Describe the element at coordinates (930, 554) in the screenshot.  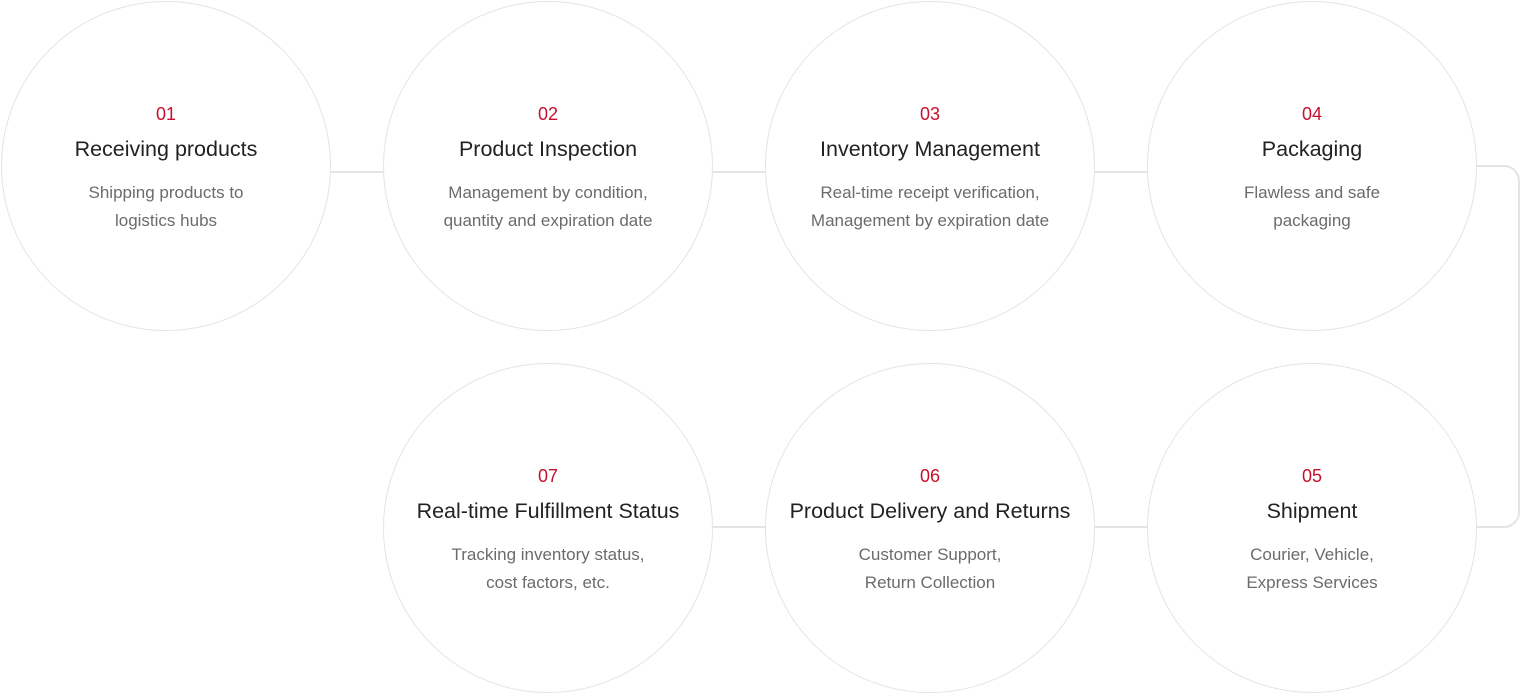
I see `step-description-line: Customer Support,` at that location.